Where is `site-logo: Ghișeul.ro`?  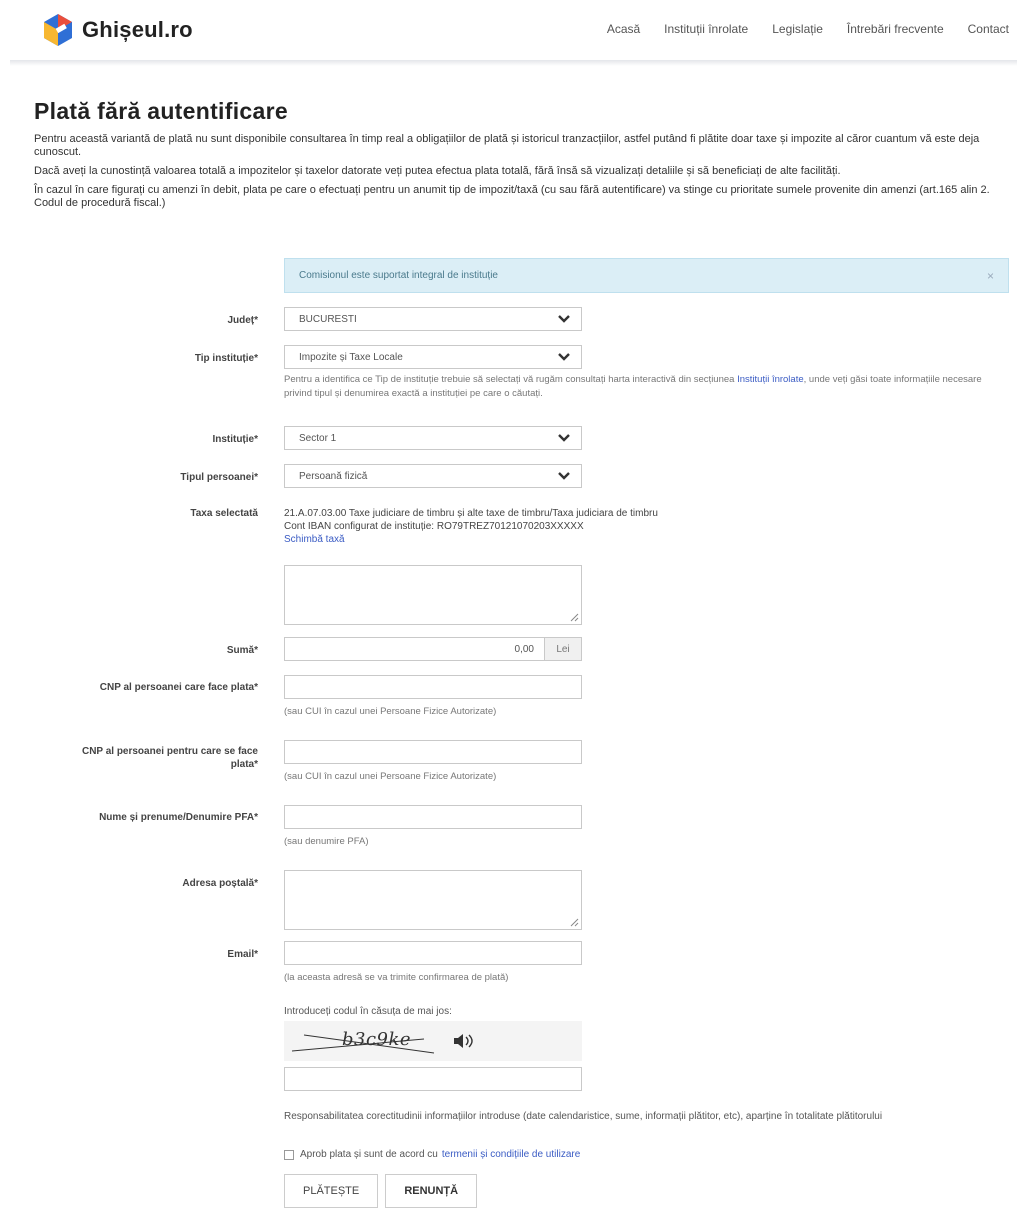
site-logo: Ghișeul.ro is located at coordinates (117, 30).